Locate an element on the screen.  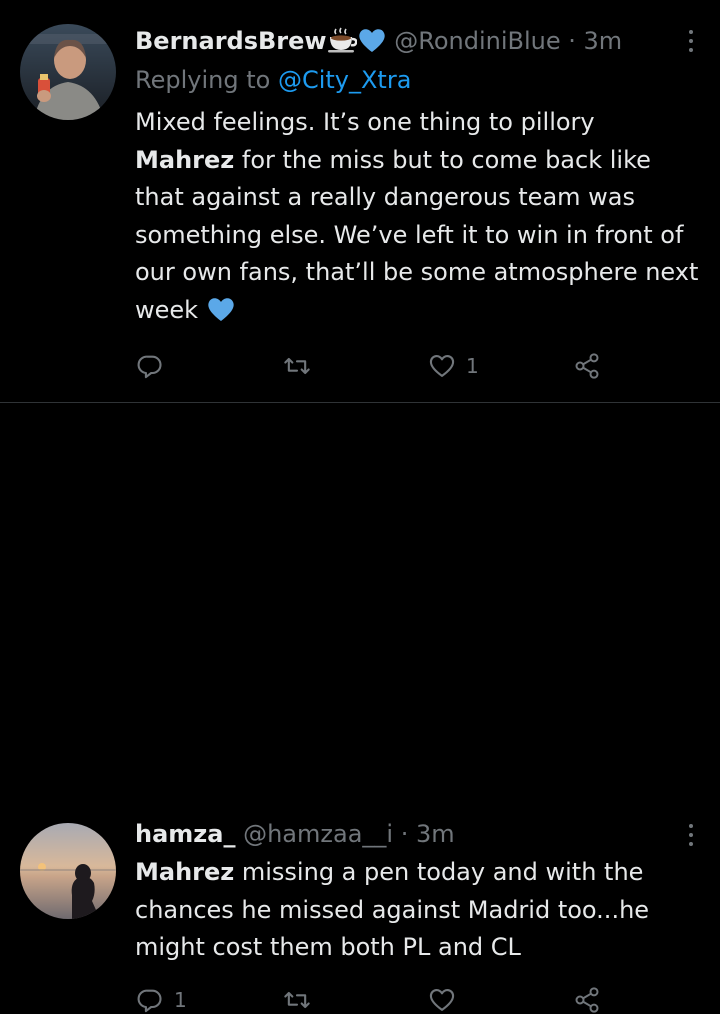
tweet-header: BernardsBrew @RondiniBlue · 3m is located at coordinates (378, 43).